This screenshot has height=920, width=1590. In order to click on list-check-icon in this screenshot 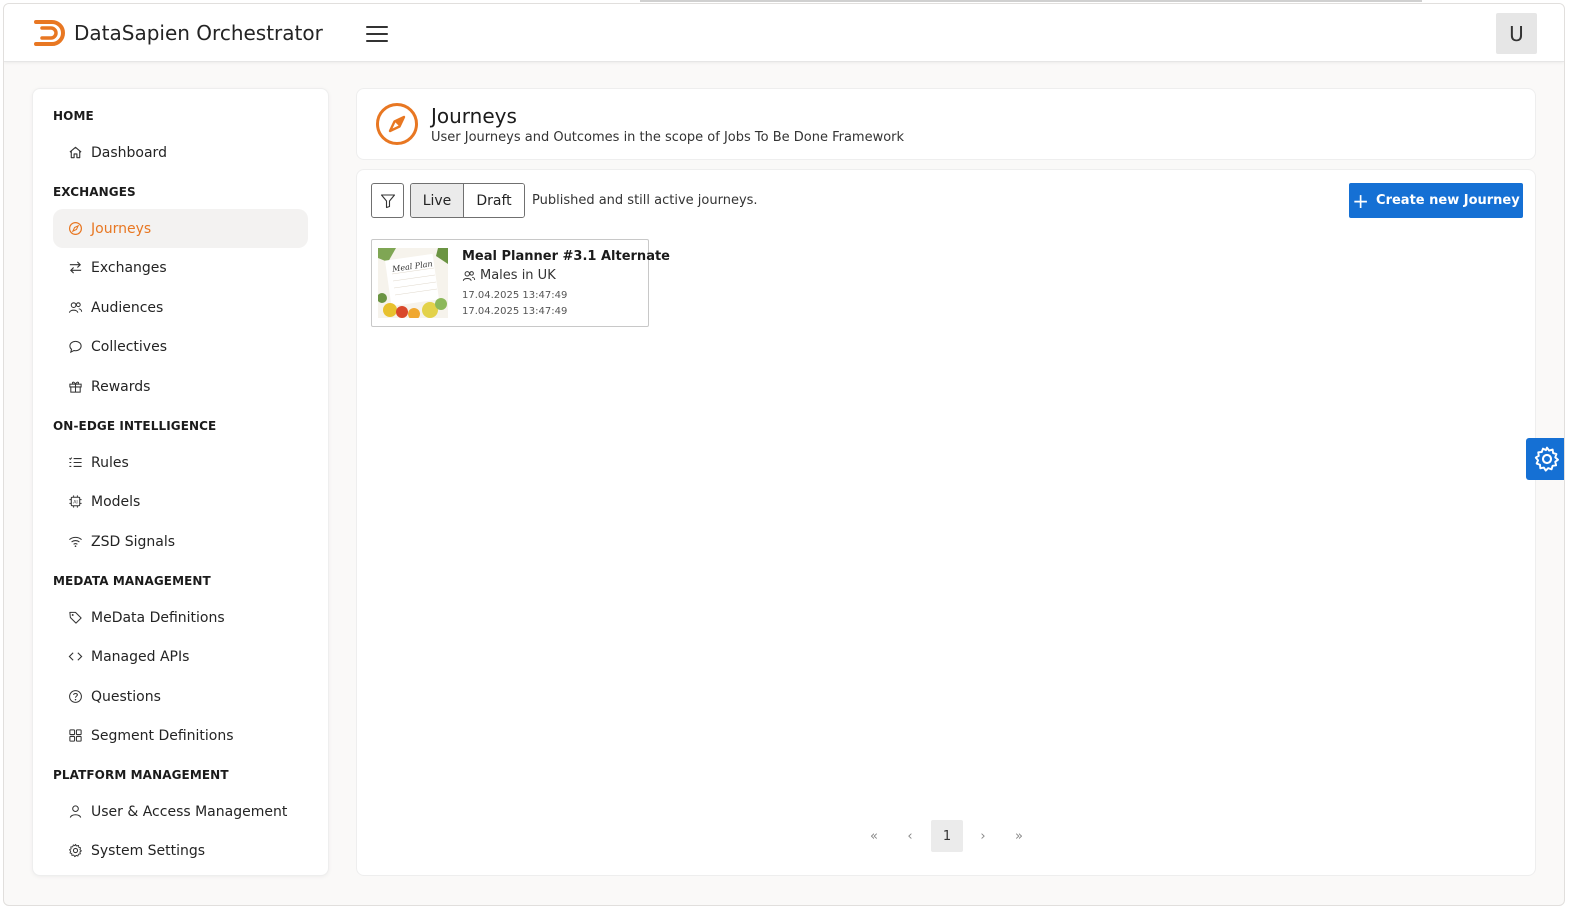, I will do `click(75, 463)`.